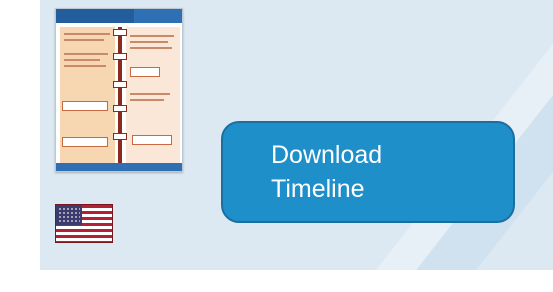 This screenshot has width=553, height=292. I want to click on thumbnail-timeline-axis, so click(120, 96).